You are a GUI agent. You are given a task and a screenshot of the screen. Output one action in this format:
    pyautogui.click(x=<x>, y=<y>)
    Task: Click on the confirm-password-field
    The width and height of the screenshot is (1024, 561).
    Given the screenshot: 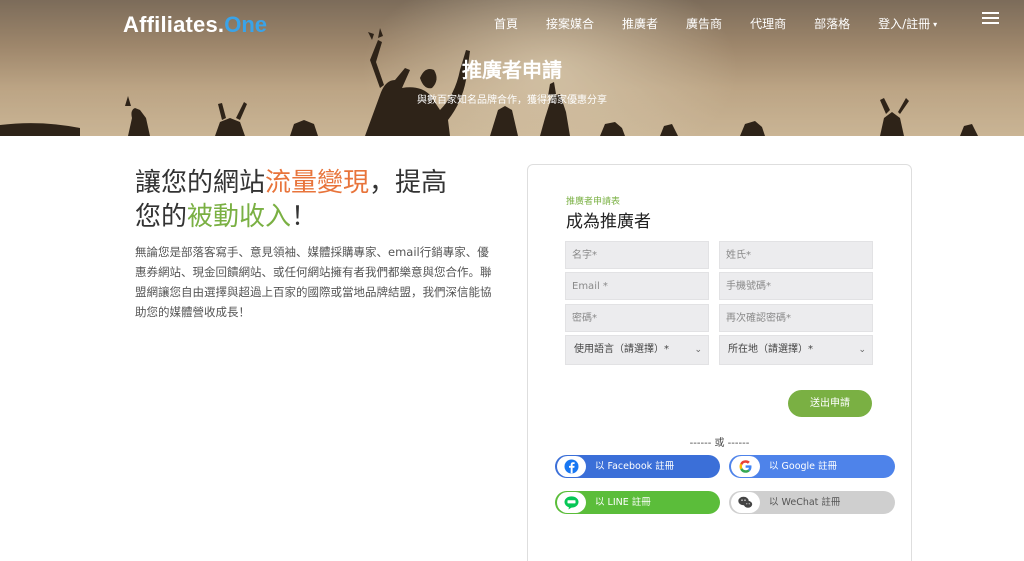 What is the action you would take?
    pyautogui.click(x=796, y=318)
    